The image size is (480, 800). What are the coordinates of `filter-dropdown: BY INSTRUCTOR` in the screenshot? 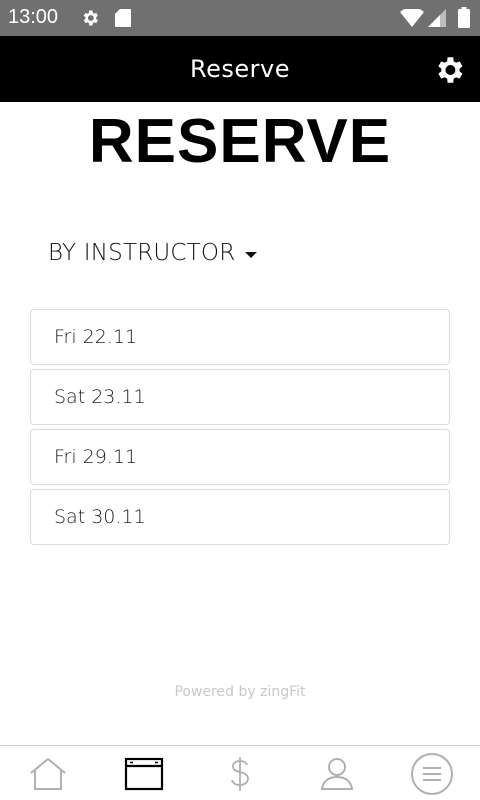 It's located at (153, 253).